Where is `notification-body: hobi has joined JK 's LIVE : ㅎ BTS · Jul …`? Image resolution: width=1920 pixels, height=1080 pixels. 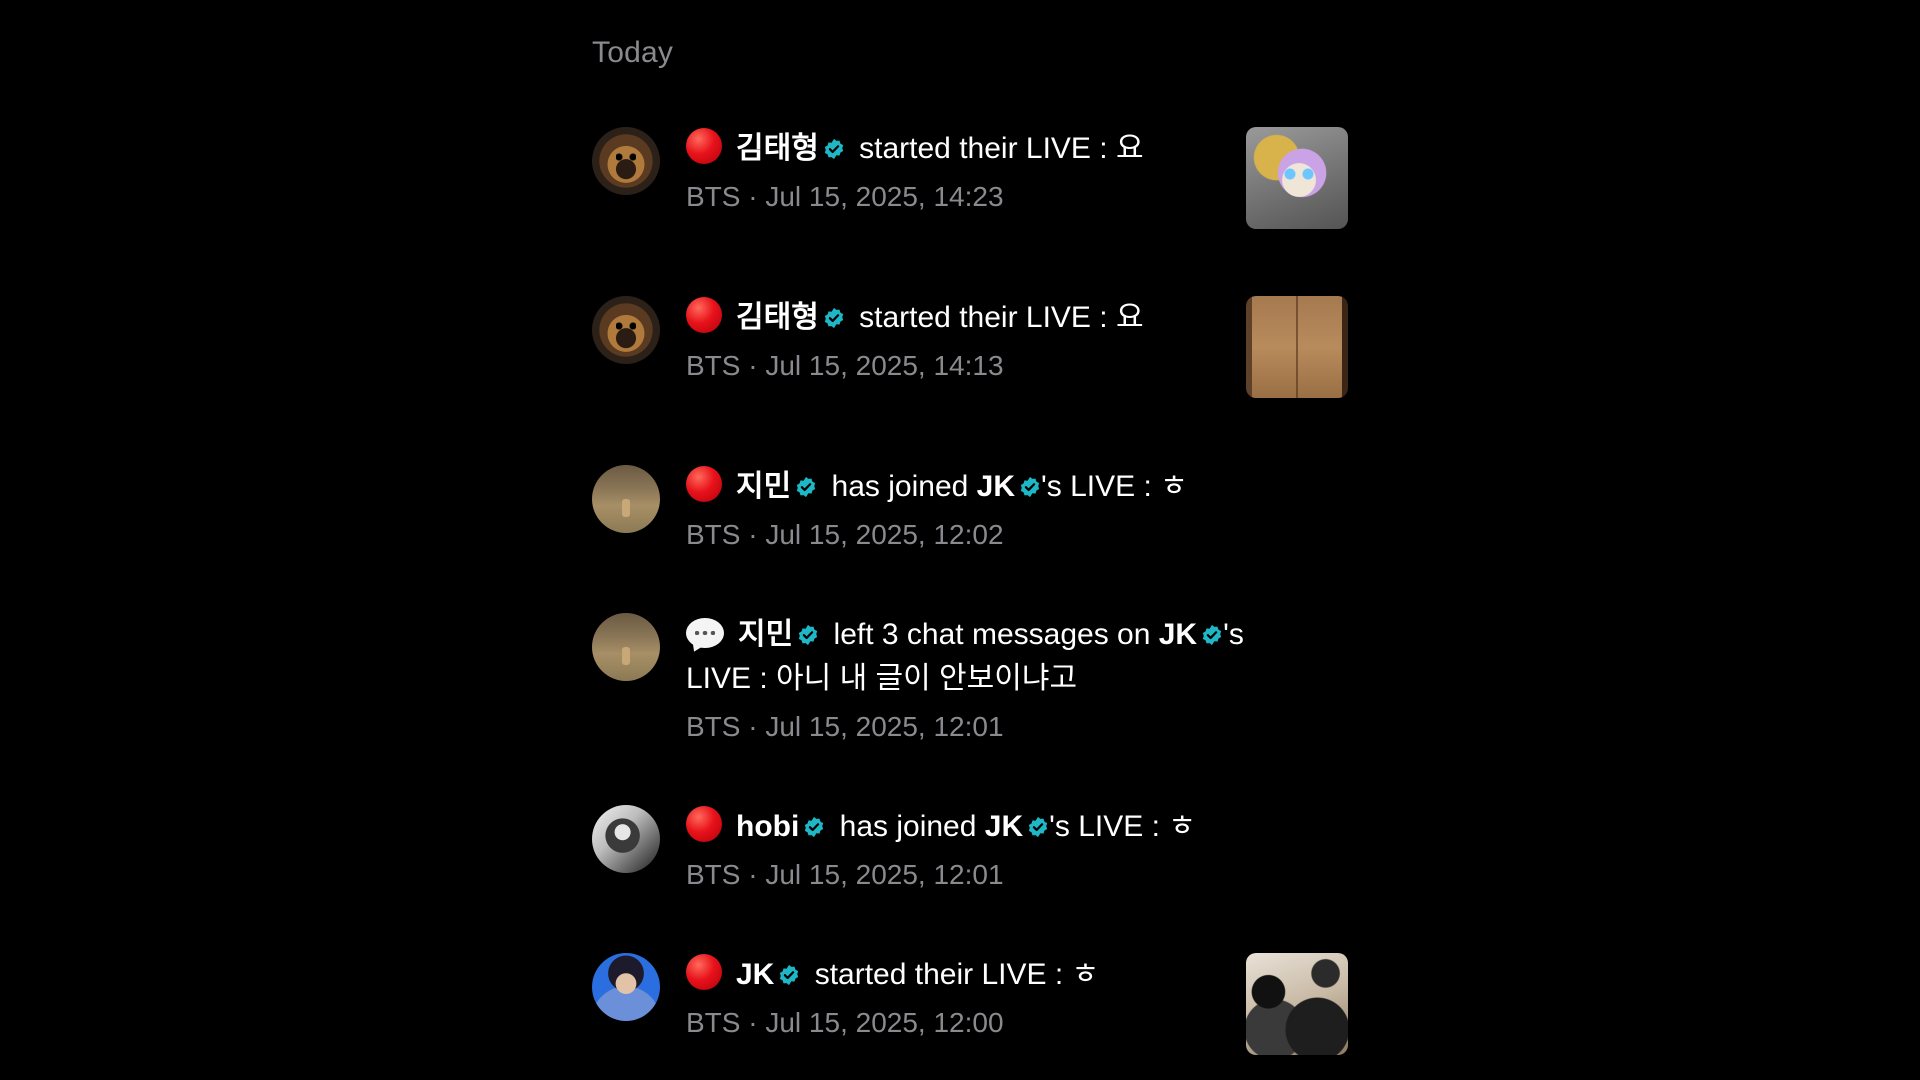
notification-body: hobi has joined JK 's LIVE : ㅎ BTS · Jul … is located at coordinates (956, 849).